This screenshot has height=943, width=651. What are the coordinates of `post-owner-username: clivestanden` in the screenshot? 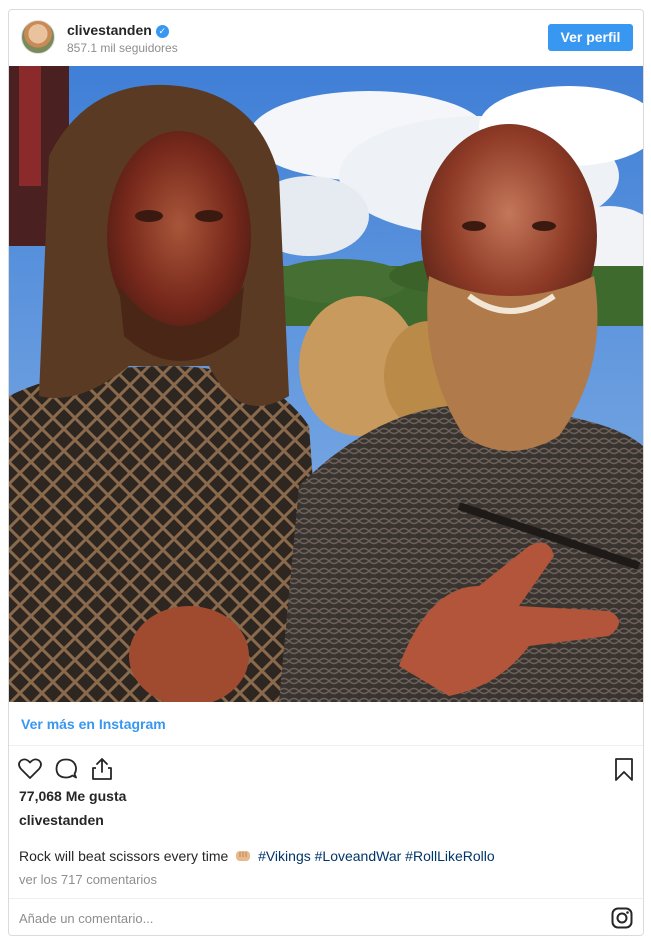 It's located at (61, 820).